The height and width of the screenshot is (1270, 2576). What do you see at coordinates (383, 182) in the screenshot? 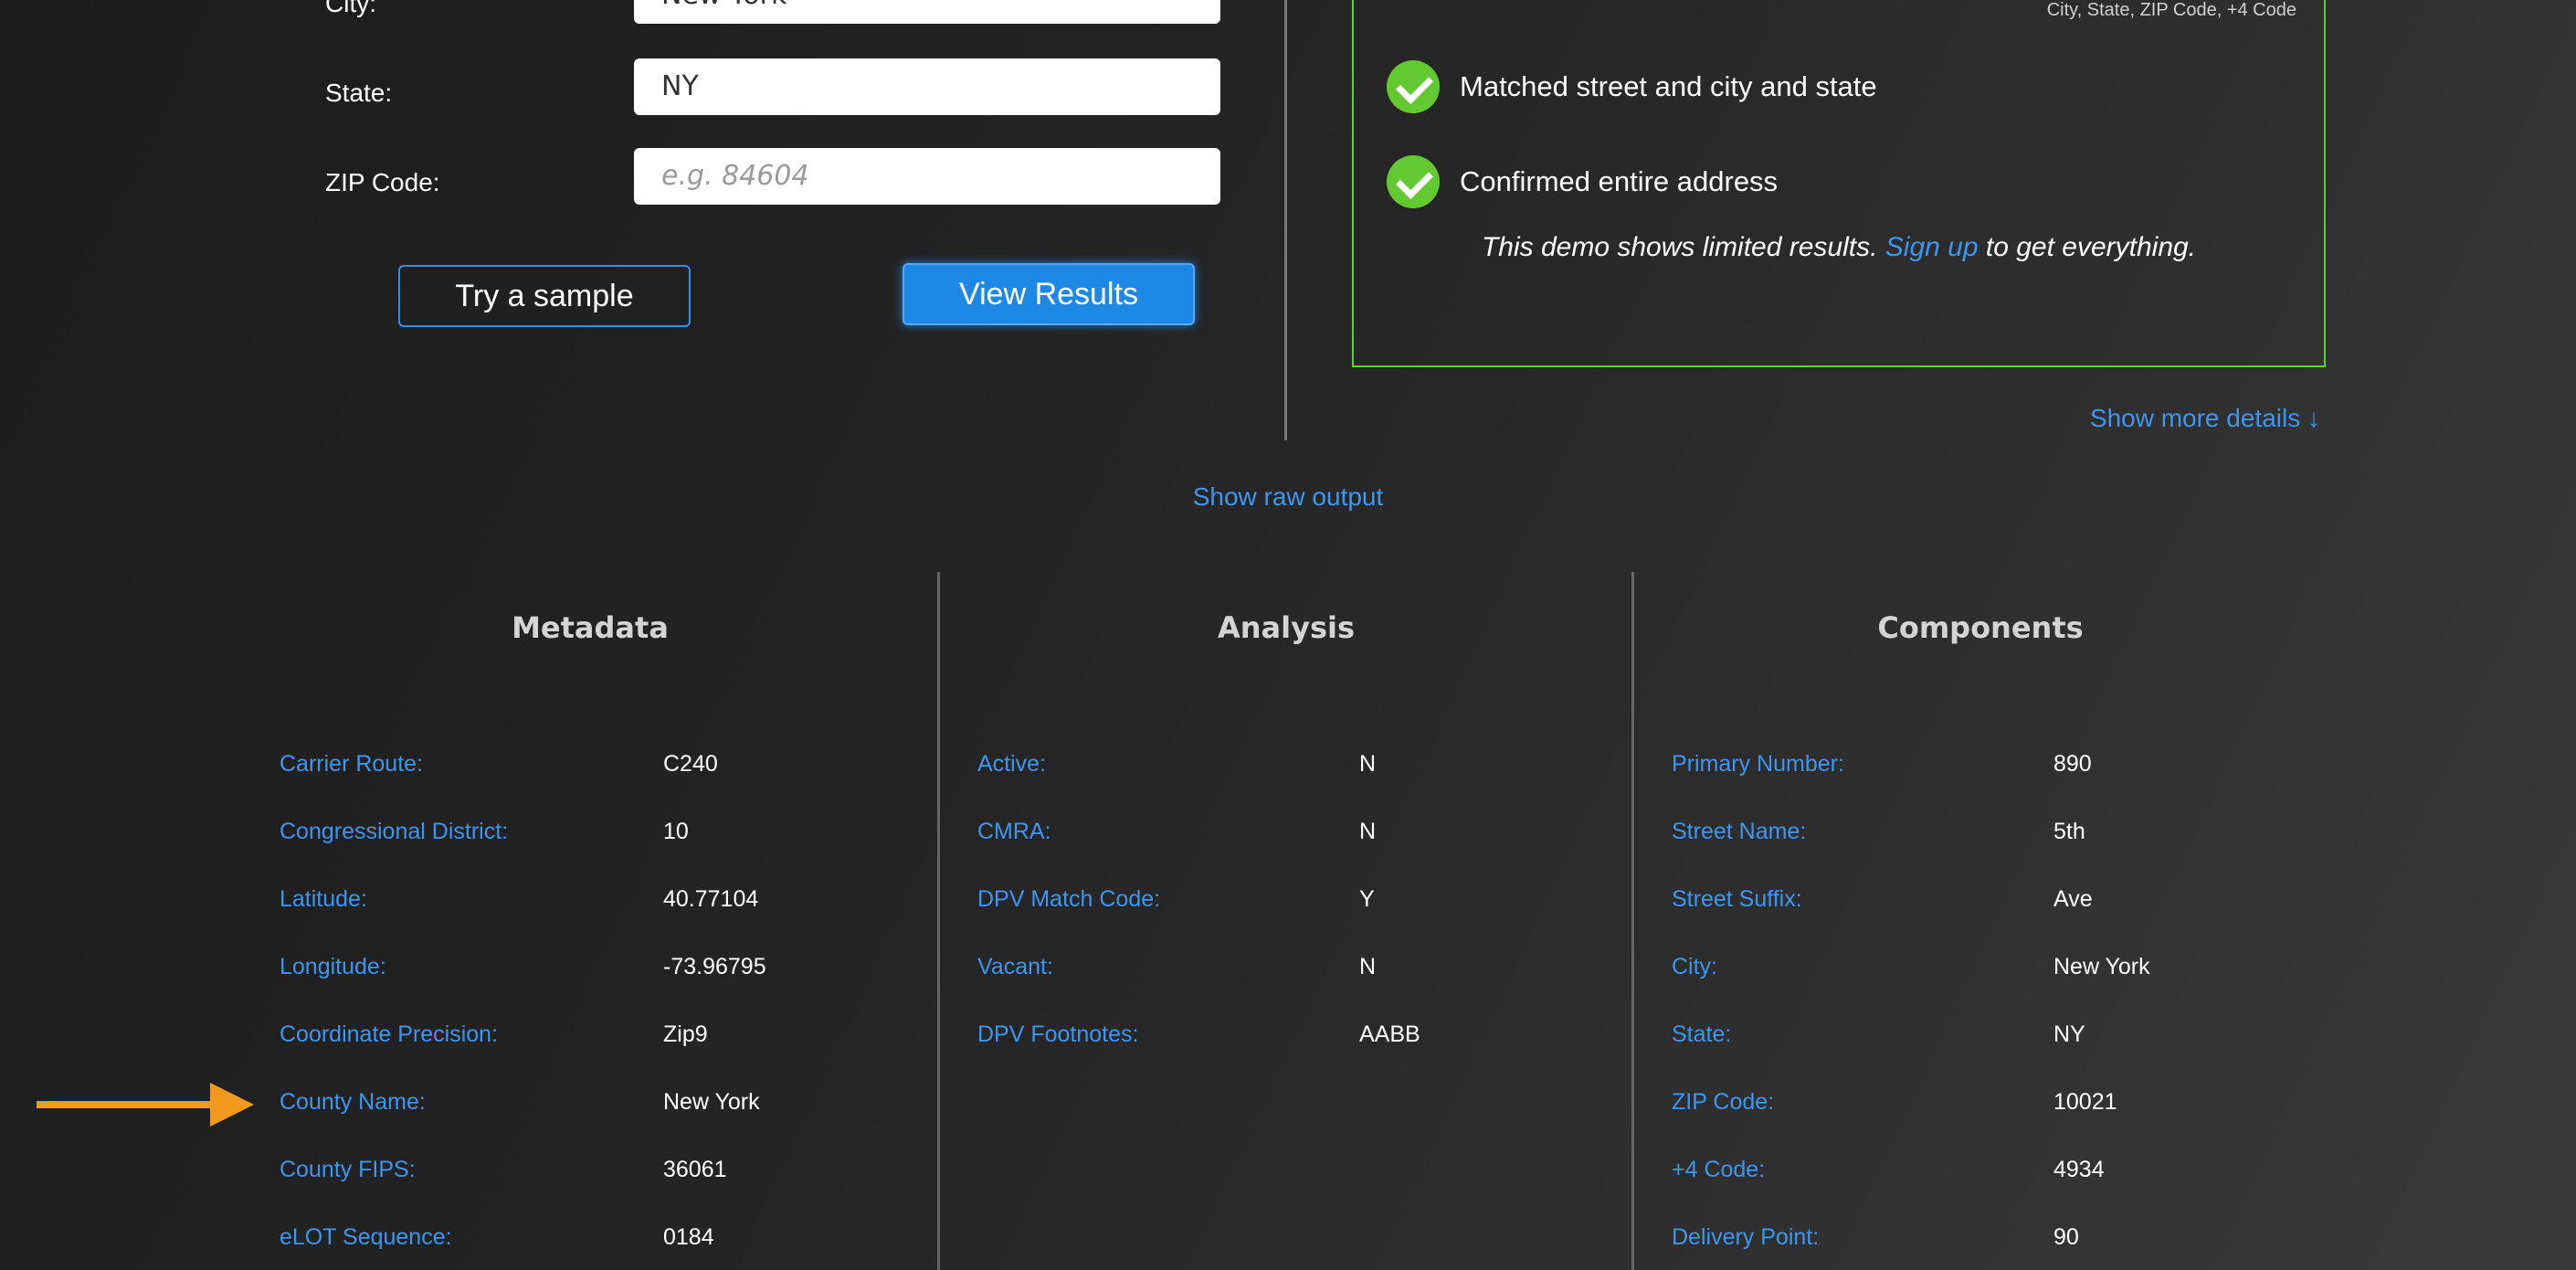
I see `zip-label: ZIP Code:` at bounding box center [383, 182].